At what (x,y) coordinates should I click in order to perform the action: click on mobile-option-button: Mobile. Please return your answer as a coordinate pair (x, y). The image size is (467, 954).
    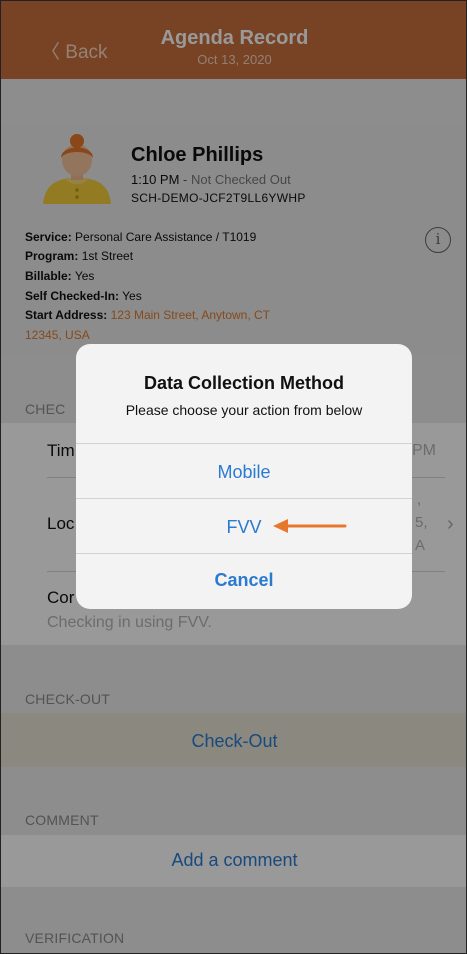
    Looking at the image, I should click on (244, 472).